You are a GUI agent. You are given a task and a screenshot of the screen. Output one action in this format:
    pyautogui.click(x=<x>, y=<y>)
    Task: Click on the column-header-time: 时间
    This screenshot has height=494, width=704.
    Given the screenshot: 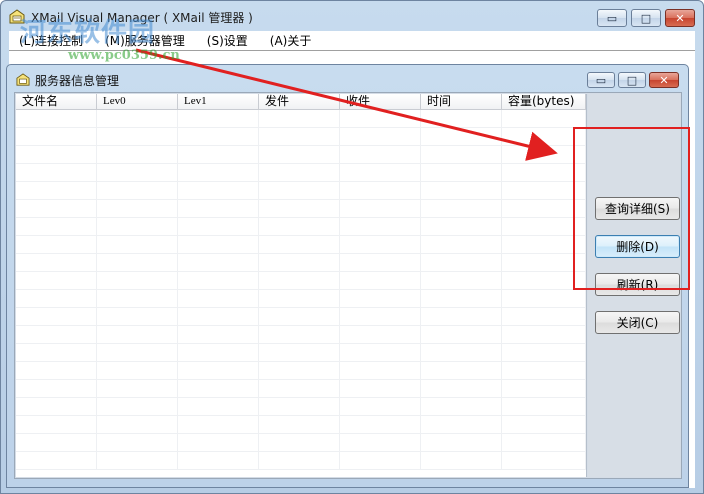 What is the action you would take?
    pyautogui.click(x=461, y=102)
    